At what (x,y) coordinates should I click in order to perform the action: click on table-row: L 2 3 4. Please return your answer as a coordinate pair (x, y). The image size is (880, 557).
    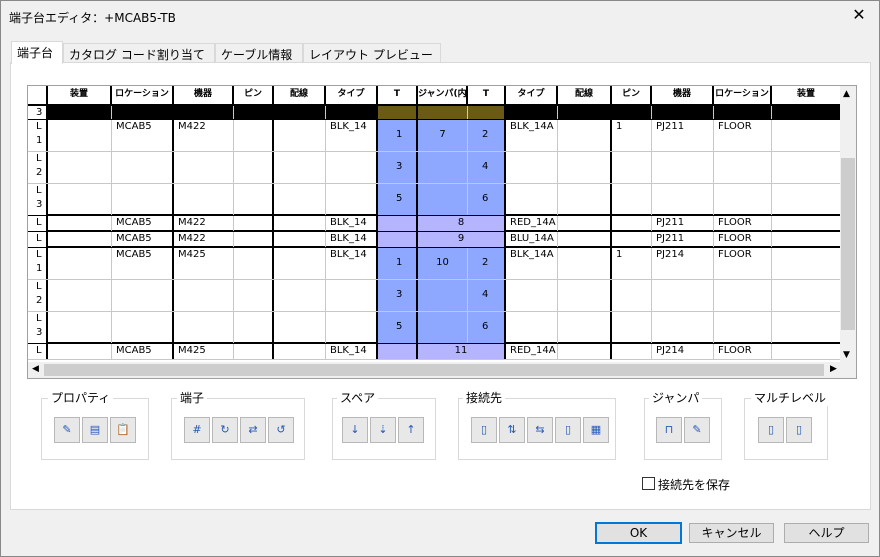
    Looking at the image, I should click on (435, 296).